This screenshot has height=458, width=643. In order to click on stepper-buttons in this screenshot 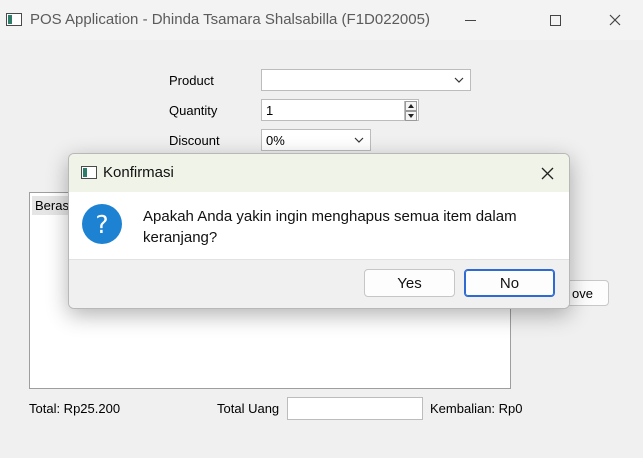, I will do `click(410, 111)`.